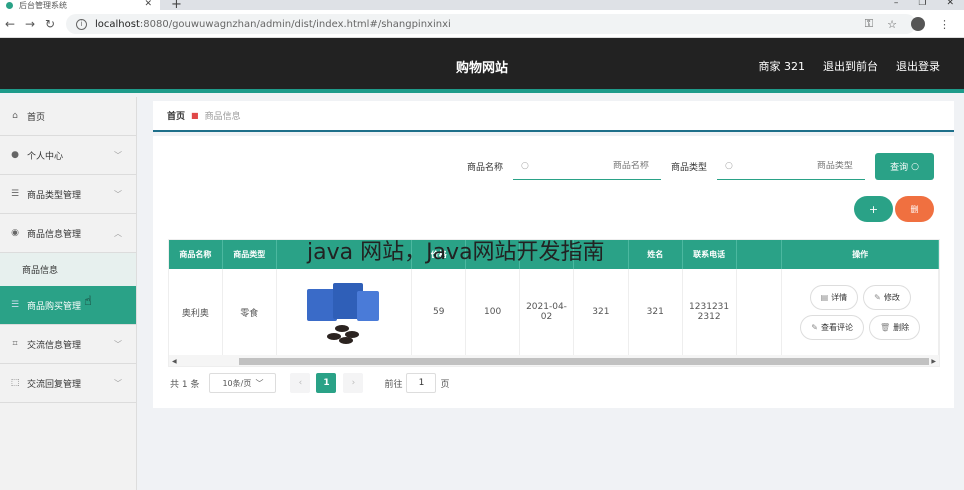 The image size is (964, 490). What do you see at coordinates (860, 254) in the screenshot?
I see `th-actions: 操作` at bounding box center [860, 254].